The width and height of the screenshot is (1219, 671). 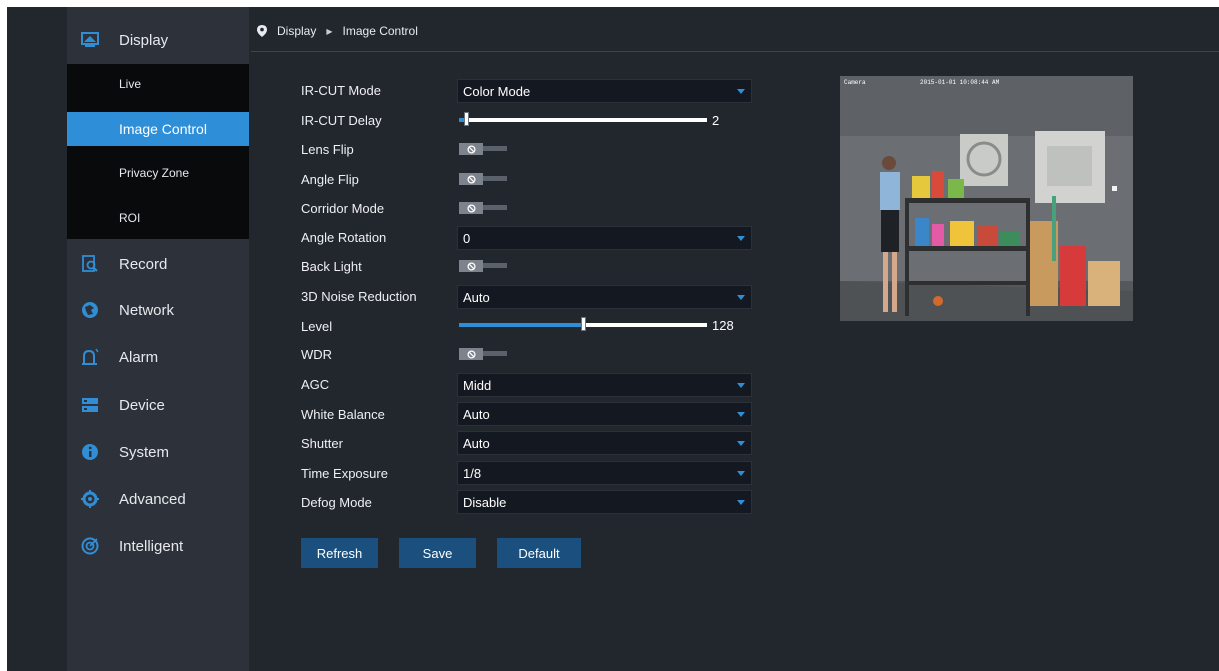 What do you see at coordinates (437, 553) in the screenshot?
I see `save-button: Save` at bounding box center [437, 553].